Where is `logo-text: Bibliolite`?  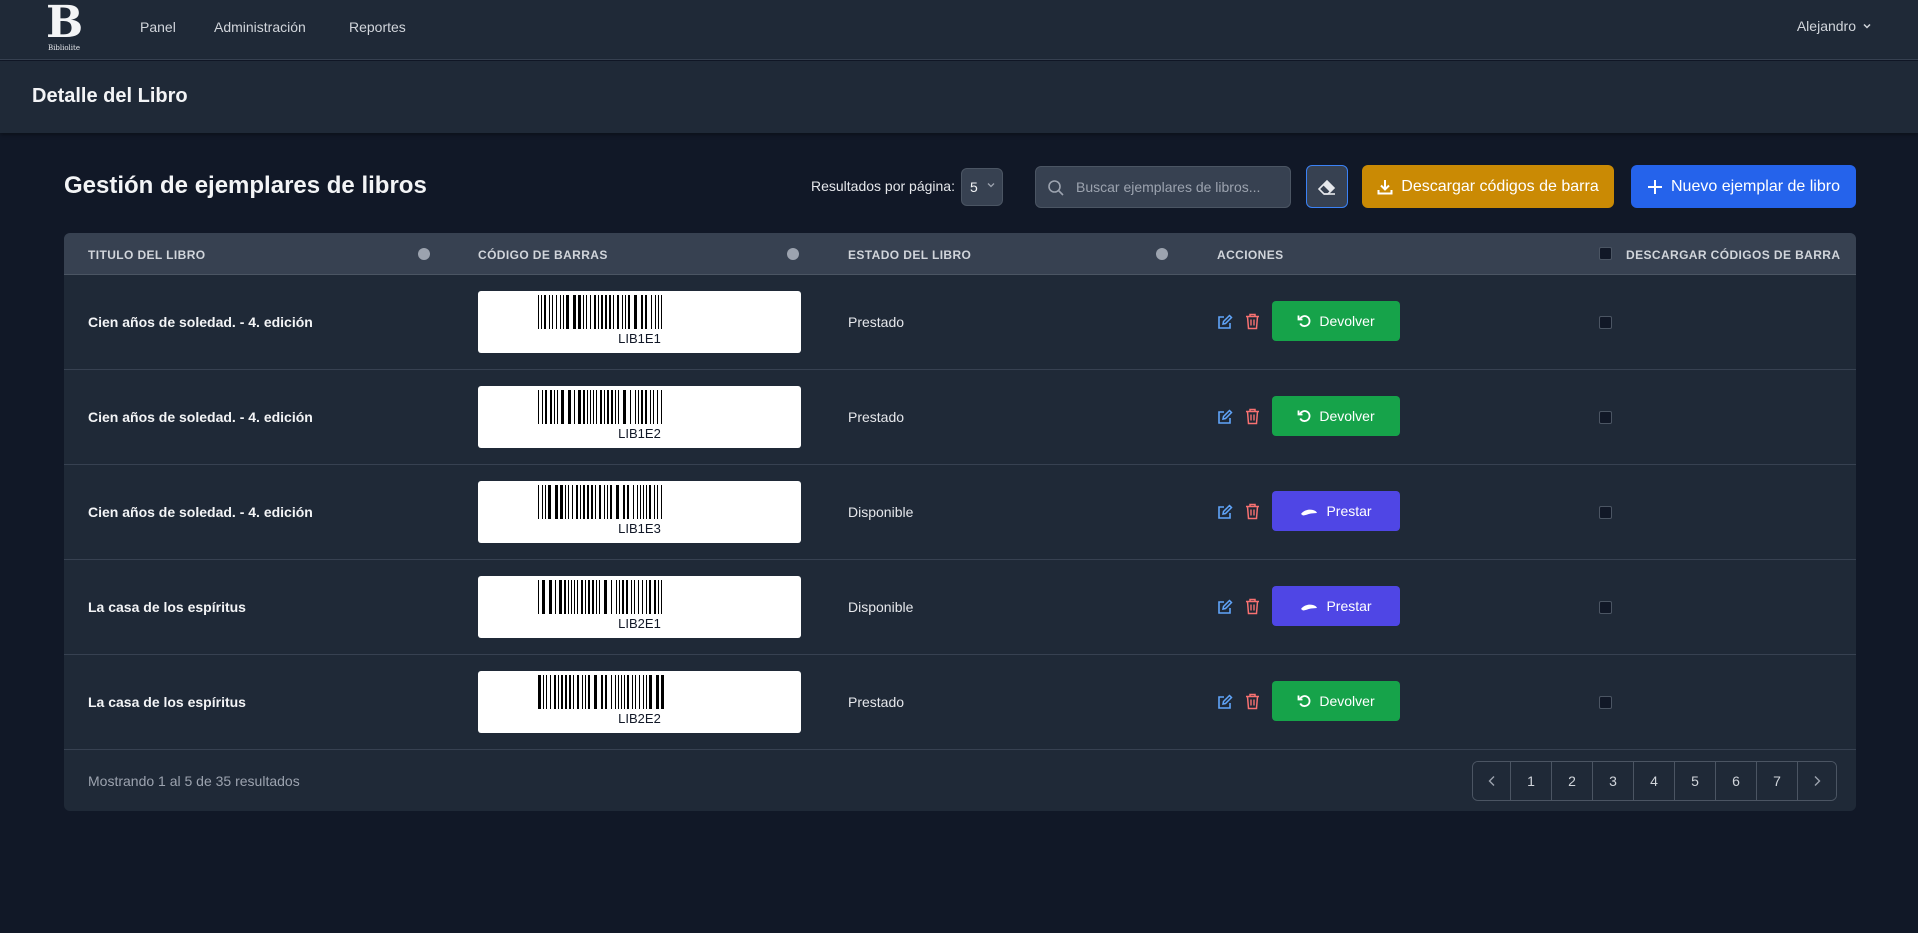
logo-text: Bibliolite is located at coordinates (64, 48).